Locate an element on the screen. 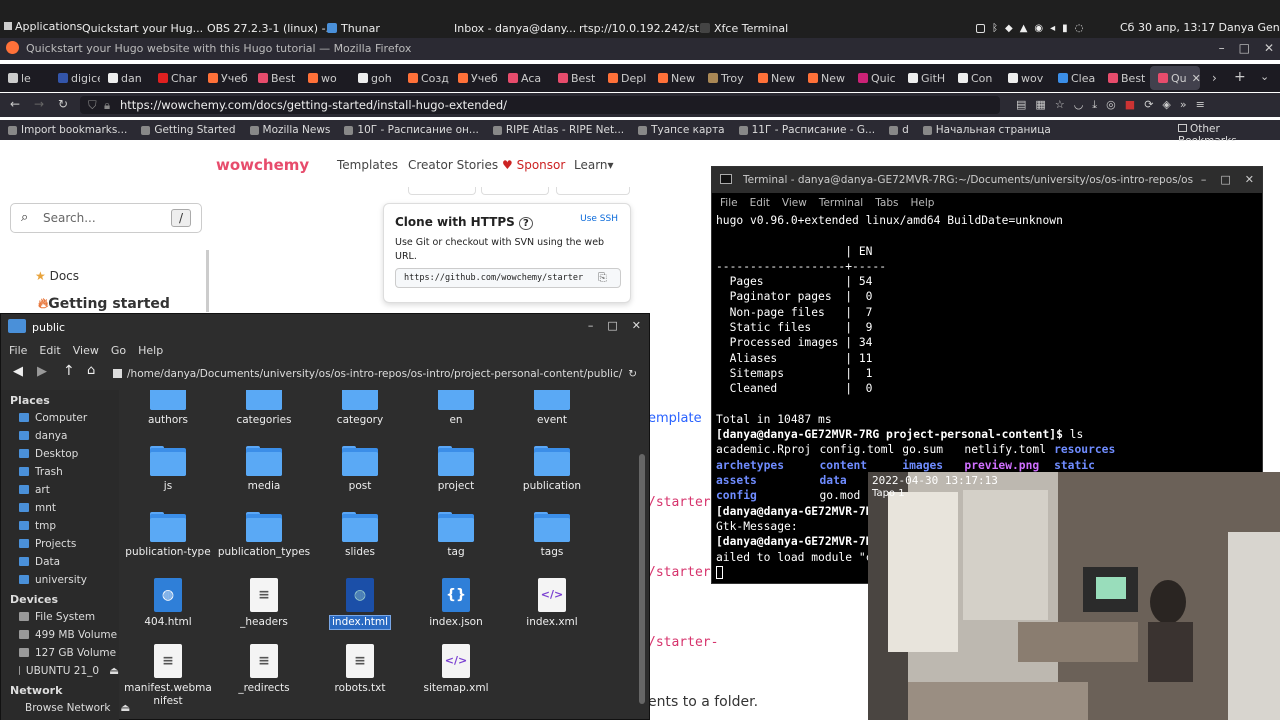 This screenshot has width=1280, height=720. clock: Сб 30 апр, 13:17 Danya Generalov is located at coordinates (1200, 27).